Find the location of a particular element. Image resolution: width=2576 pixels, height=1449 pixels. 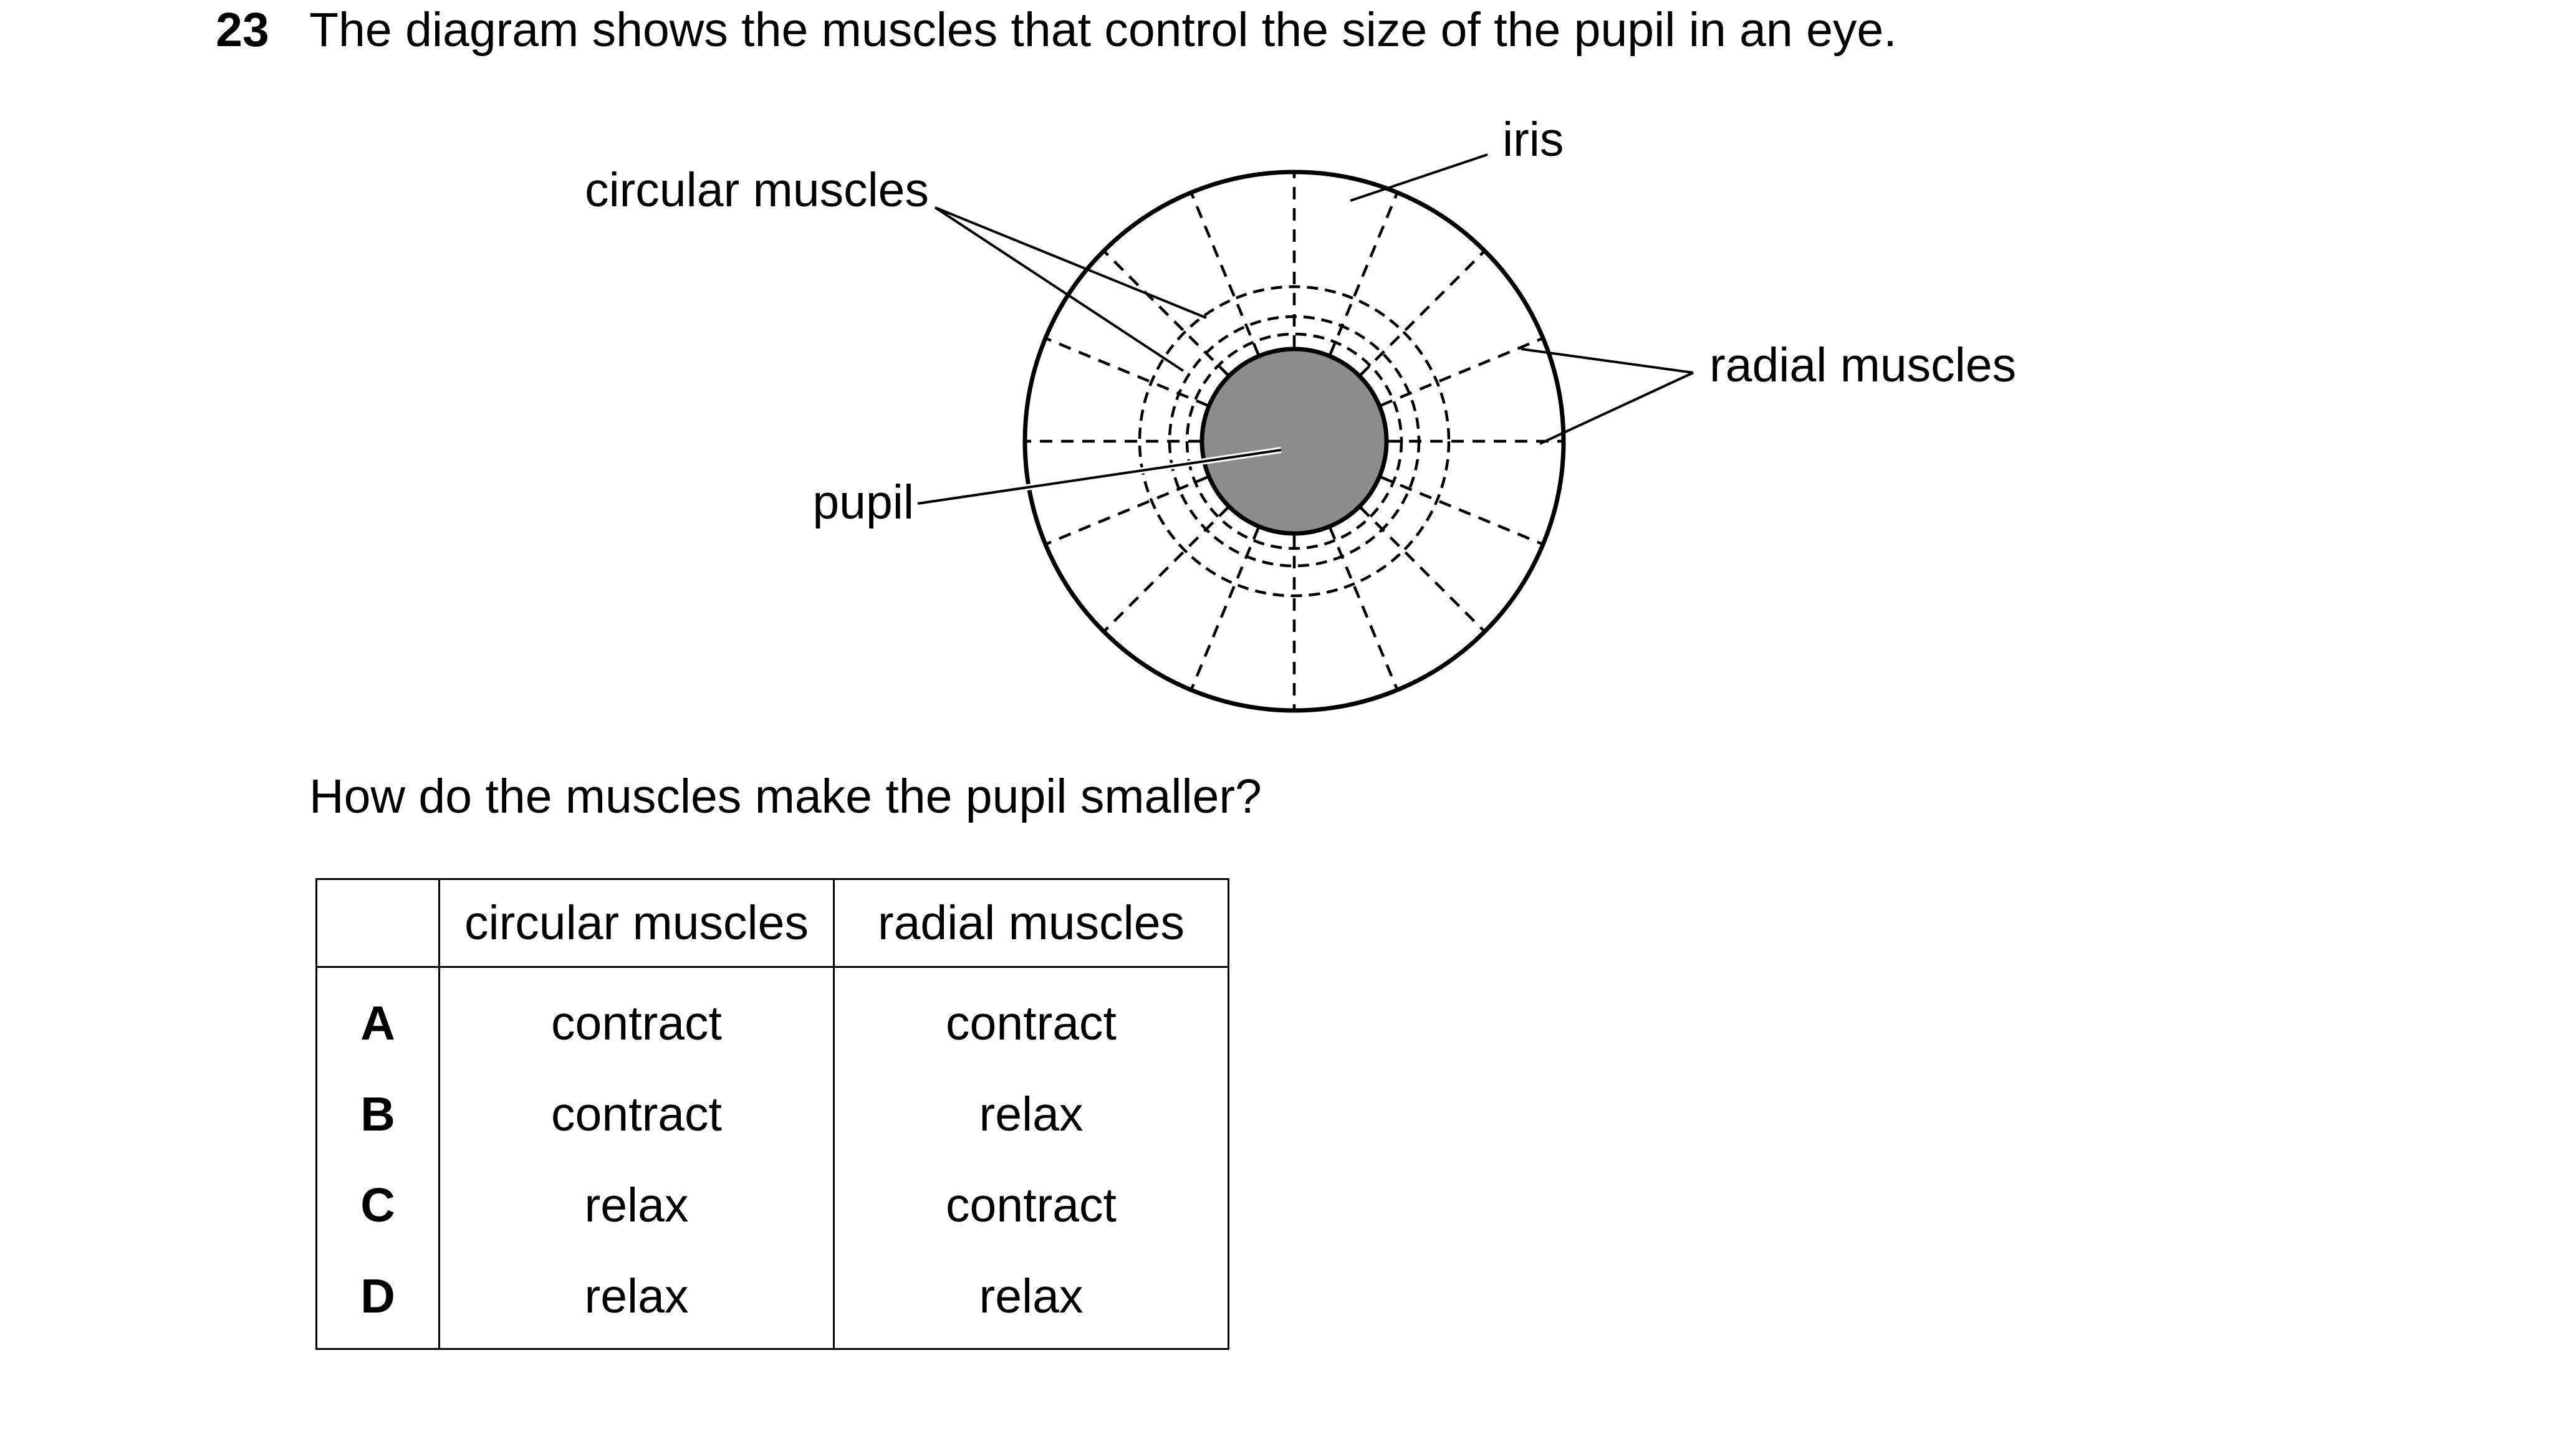

pupil is located at coordinates (1294, 441).